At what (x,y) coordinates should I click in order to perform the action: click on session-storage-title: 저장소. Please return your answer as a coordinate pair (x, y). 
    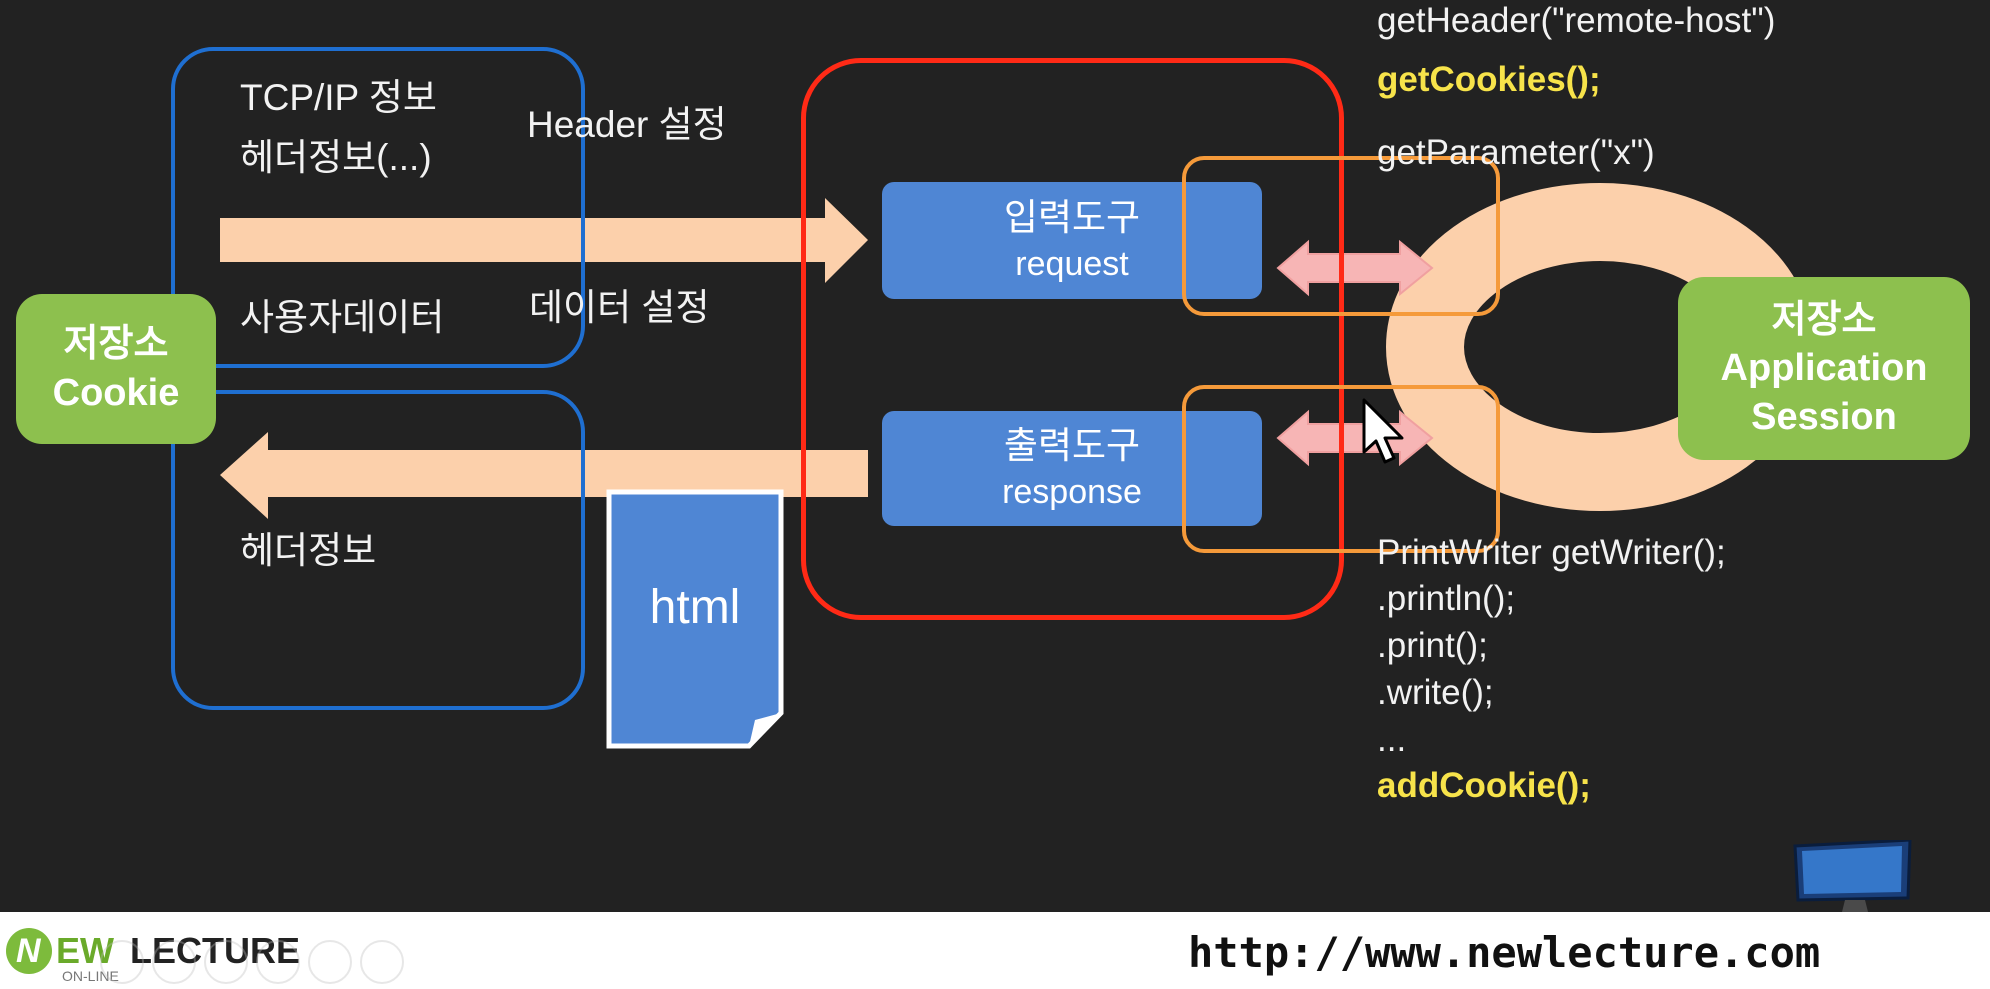
    Looking at the image, I should click on (1824, 319).